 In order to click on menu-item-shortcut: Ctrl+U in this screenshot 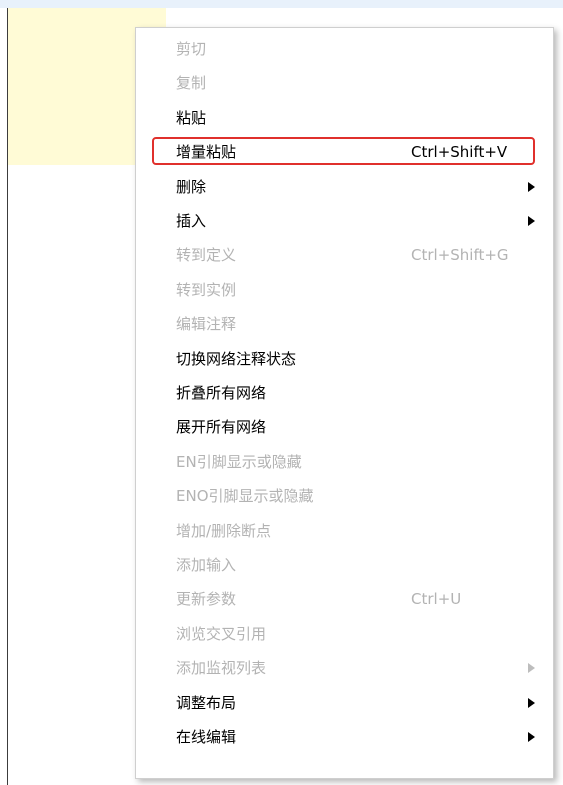, I will do `click(436, 599)`.